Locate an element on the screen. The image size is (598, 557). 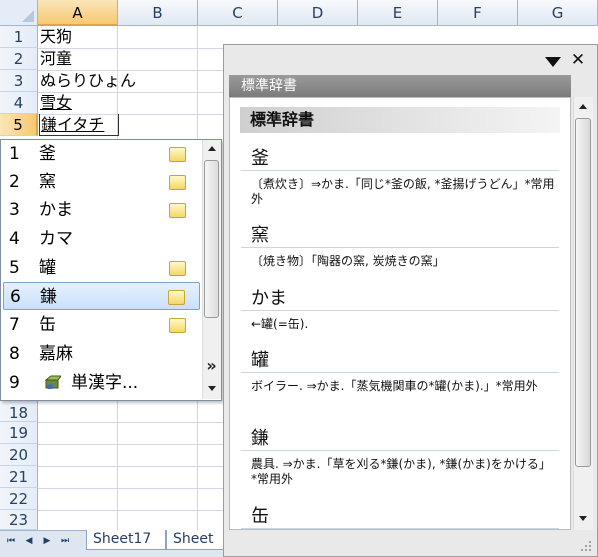
candidate-scroll-thumb is located at coordinates (211, 239).